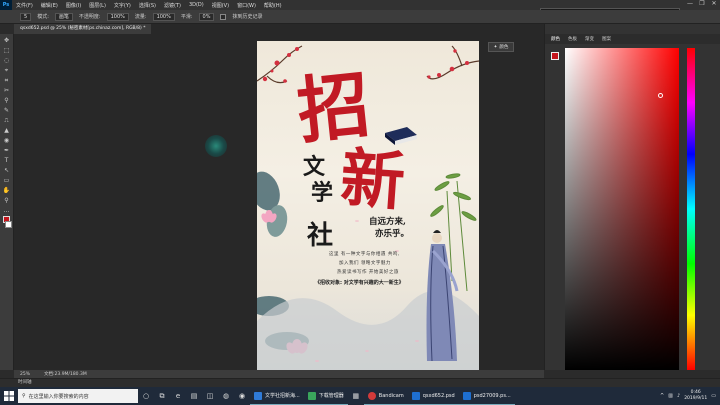  What do you see at coordinates (662, 396) in the screenshot?
I see `tray-chevron-icon: ^` at bounding box center [662, 396].